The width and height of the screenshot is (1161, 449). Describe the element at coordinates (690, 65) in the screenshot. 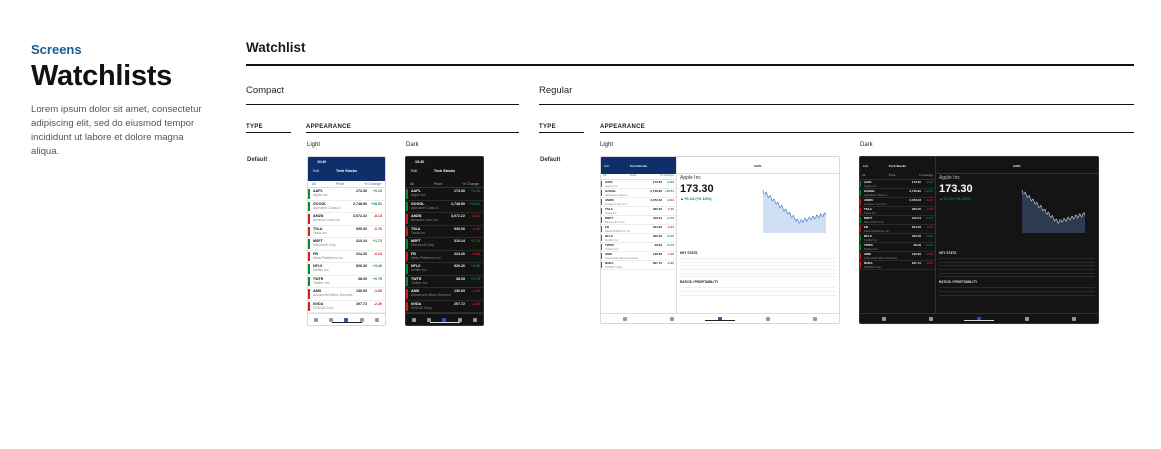

I see `section-divider` at that location.